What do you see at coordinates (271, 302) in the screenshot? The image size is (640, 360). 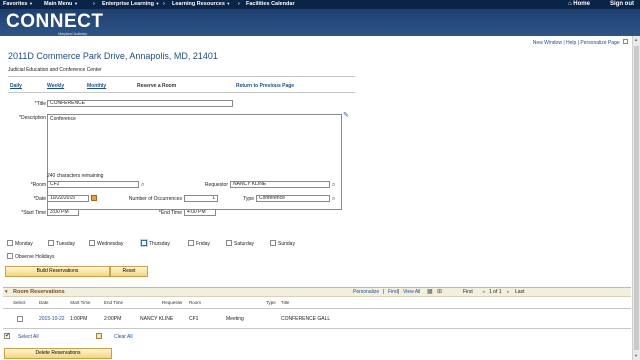 I see `col-type: Type` at bounding box center [271, 302].